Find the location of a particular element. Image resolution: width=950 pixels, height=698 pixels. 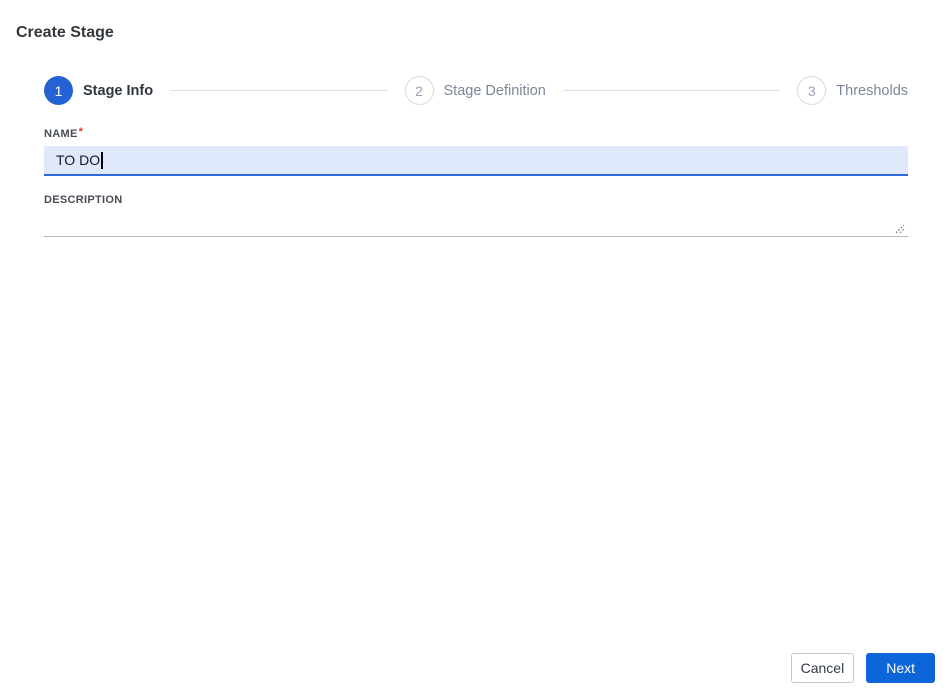

description-textarea is located at coordinates (476, 221).